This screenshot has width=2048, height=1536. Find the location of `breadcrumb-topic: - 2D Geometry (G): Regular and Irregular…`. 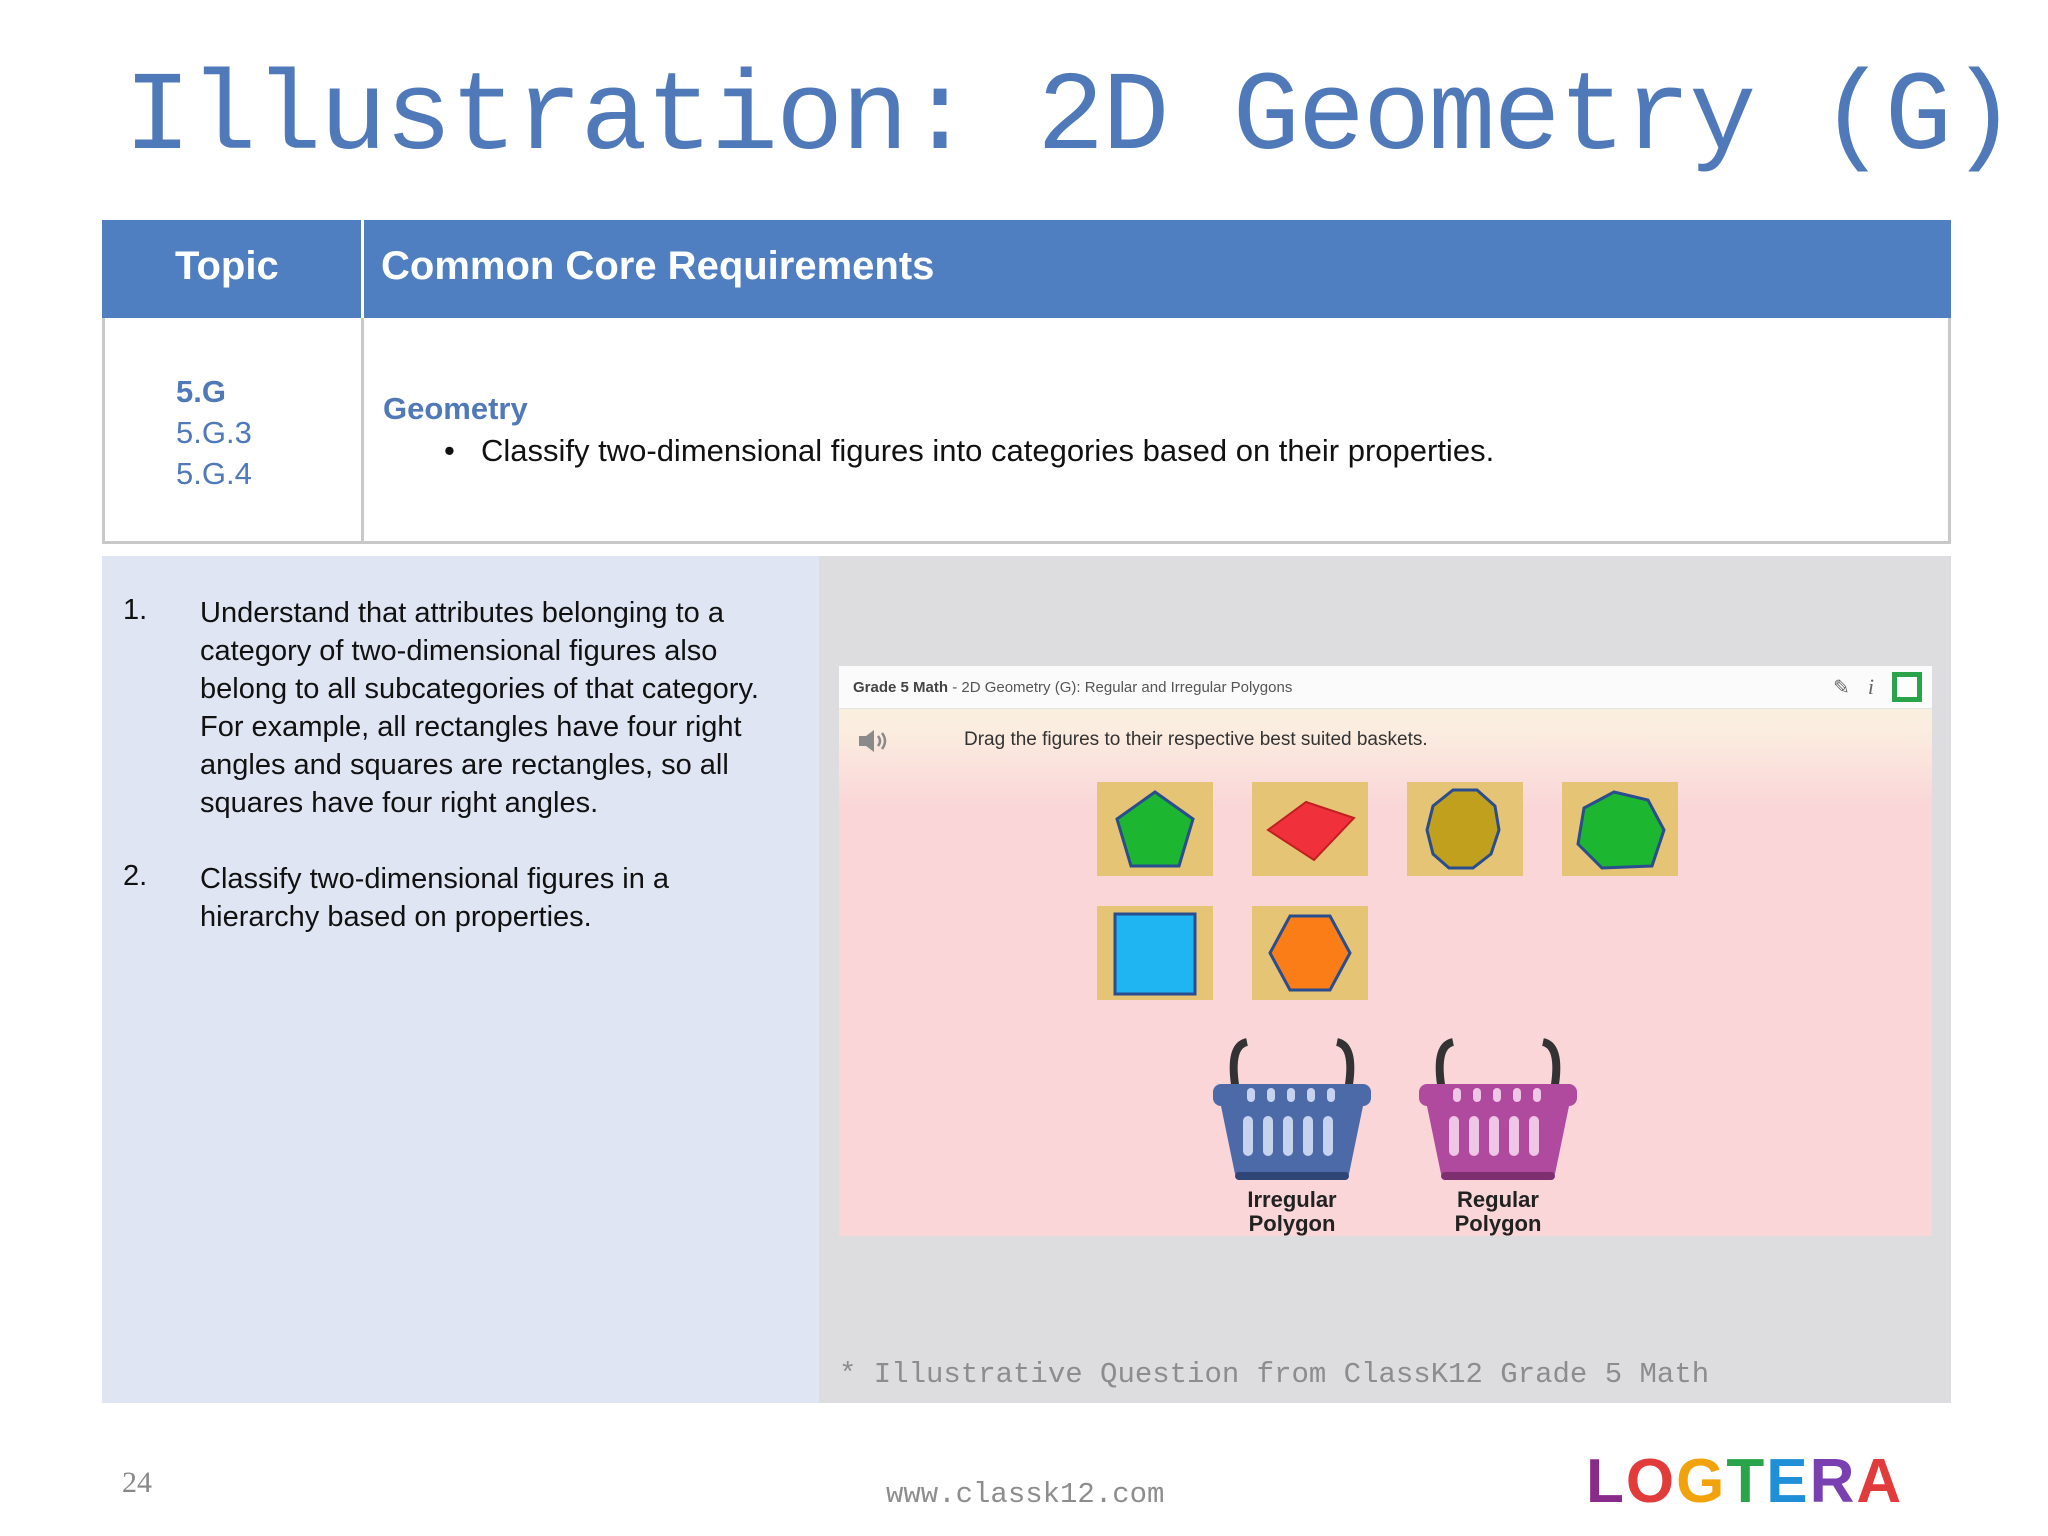

breadcrumb-topic: - 2D Geometry (G): Regular and Irregular… is located at coordinates (1120, 687).